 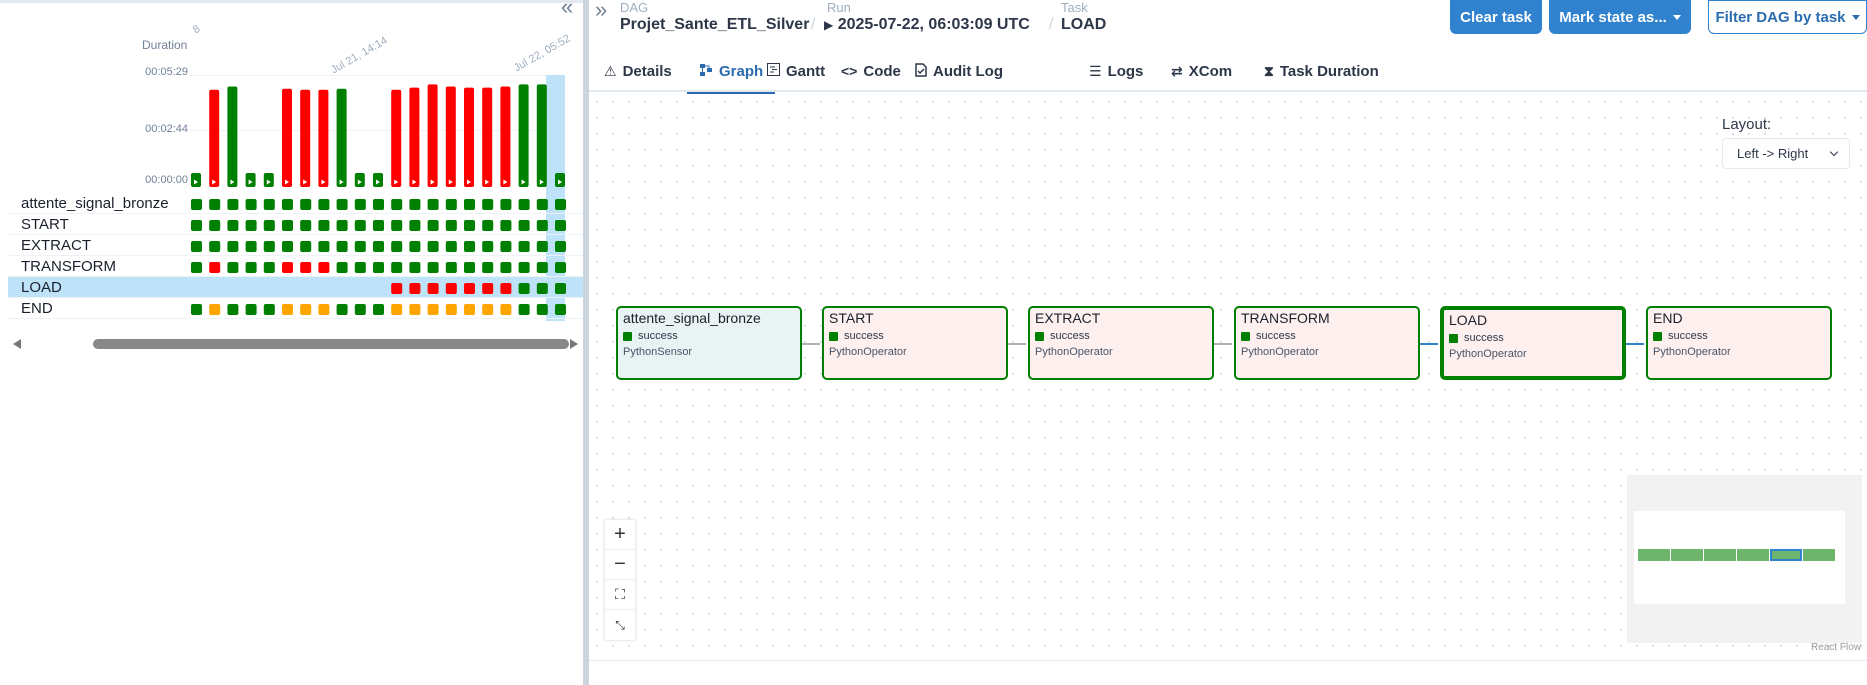 I want to click on fullscreen-button: ⤡, so click(x=620, y=625).